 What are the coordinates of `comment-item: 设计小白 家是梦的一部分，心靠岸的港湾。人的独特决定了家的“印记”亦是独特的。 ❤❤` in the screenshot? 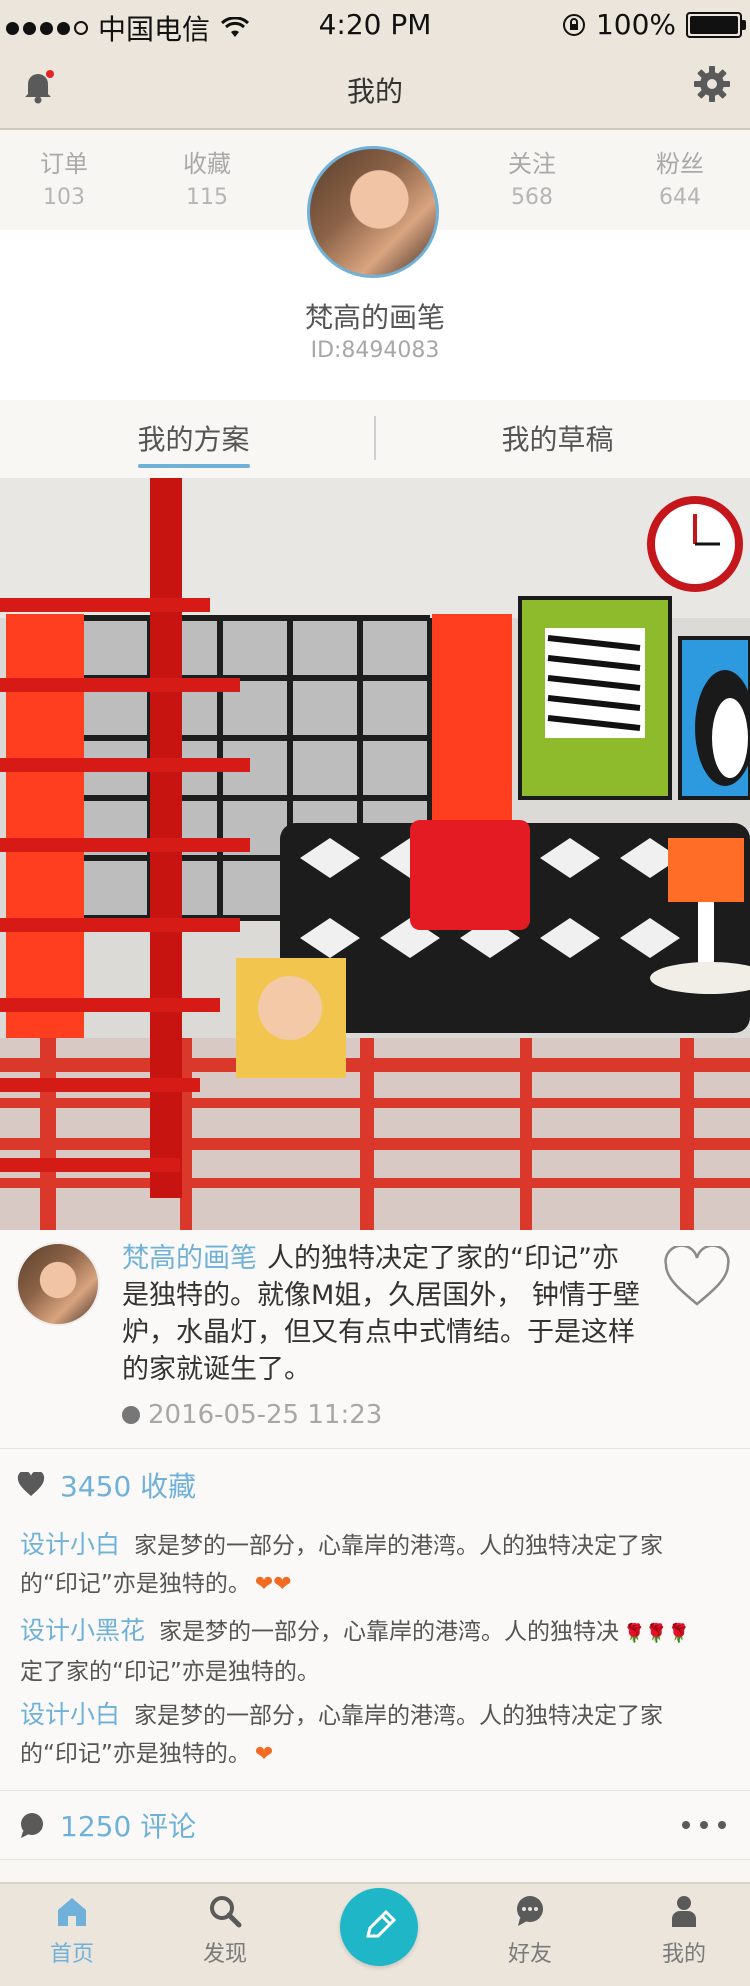 It's located at (370, 1565).